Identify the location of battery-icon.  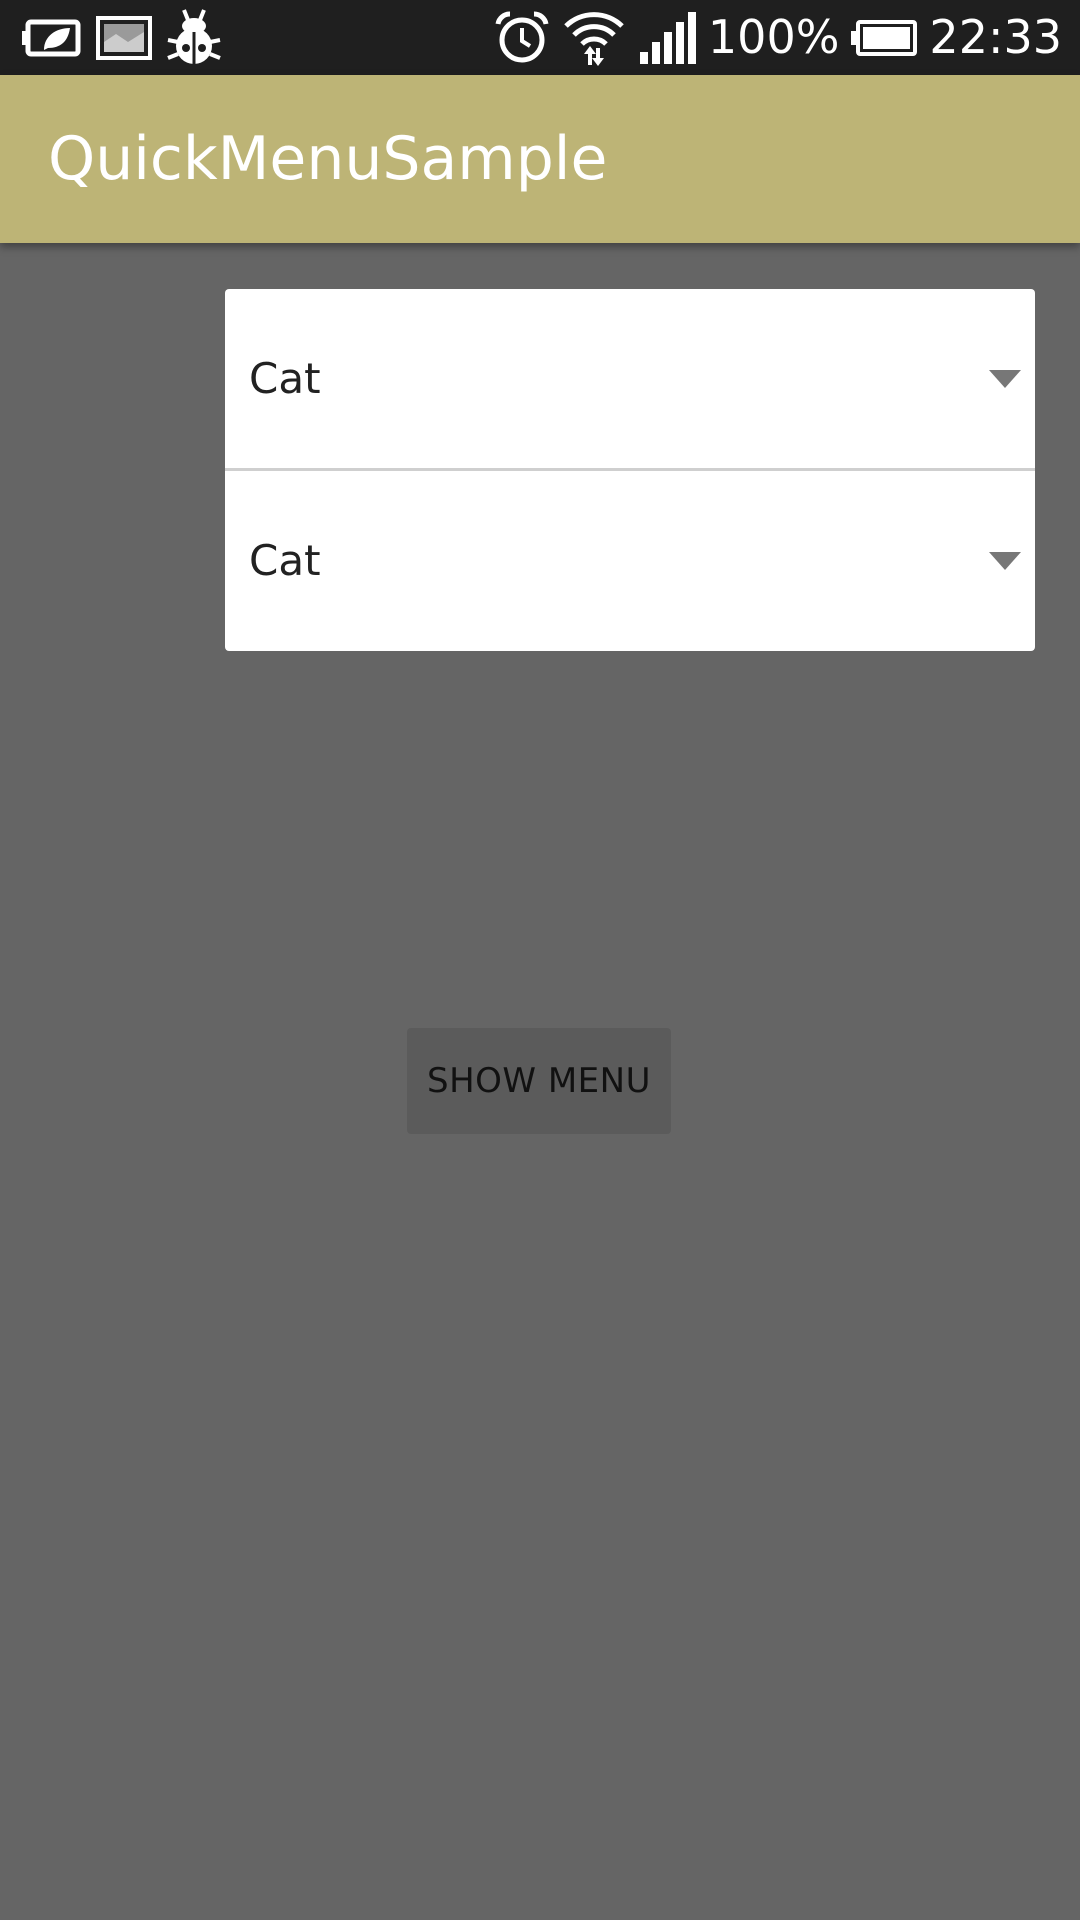
(884, 37).